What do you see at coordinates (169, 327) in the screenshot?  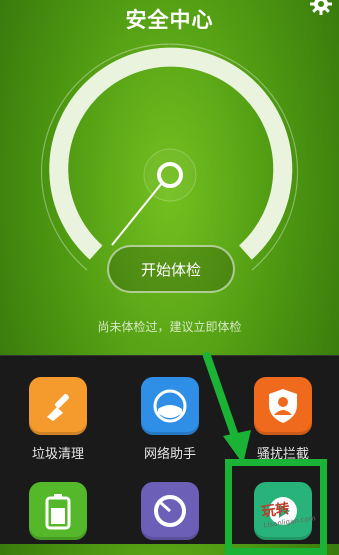 I see `checkup-hint-text: 尚未体检过，建议立即体检` at bounding box center [169, 327].